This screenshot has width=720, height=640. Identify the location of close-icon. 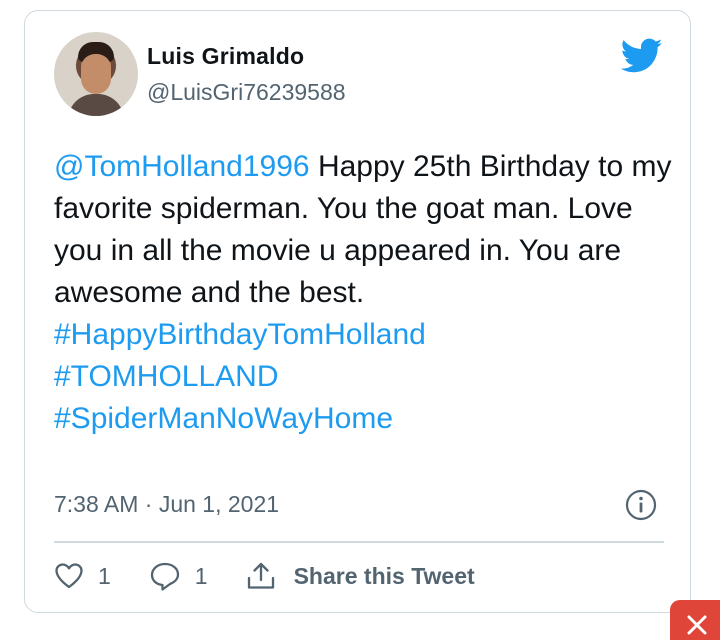
(697, 625).